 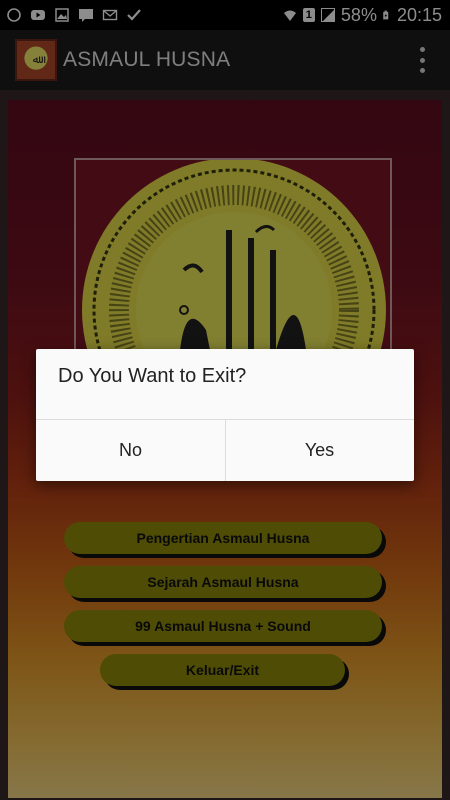 I want to click on yes-button: Yes, so click(x=319, y=450).